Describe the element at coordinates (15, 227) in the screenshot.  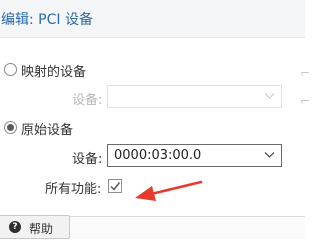
I see `question-icon: ?` at that location.